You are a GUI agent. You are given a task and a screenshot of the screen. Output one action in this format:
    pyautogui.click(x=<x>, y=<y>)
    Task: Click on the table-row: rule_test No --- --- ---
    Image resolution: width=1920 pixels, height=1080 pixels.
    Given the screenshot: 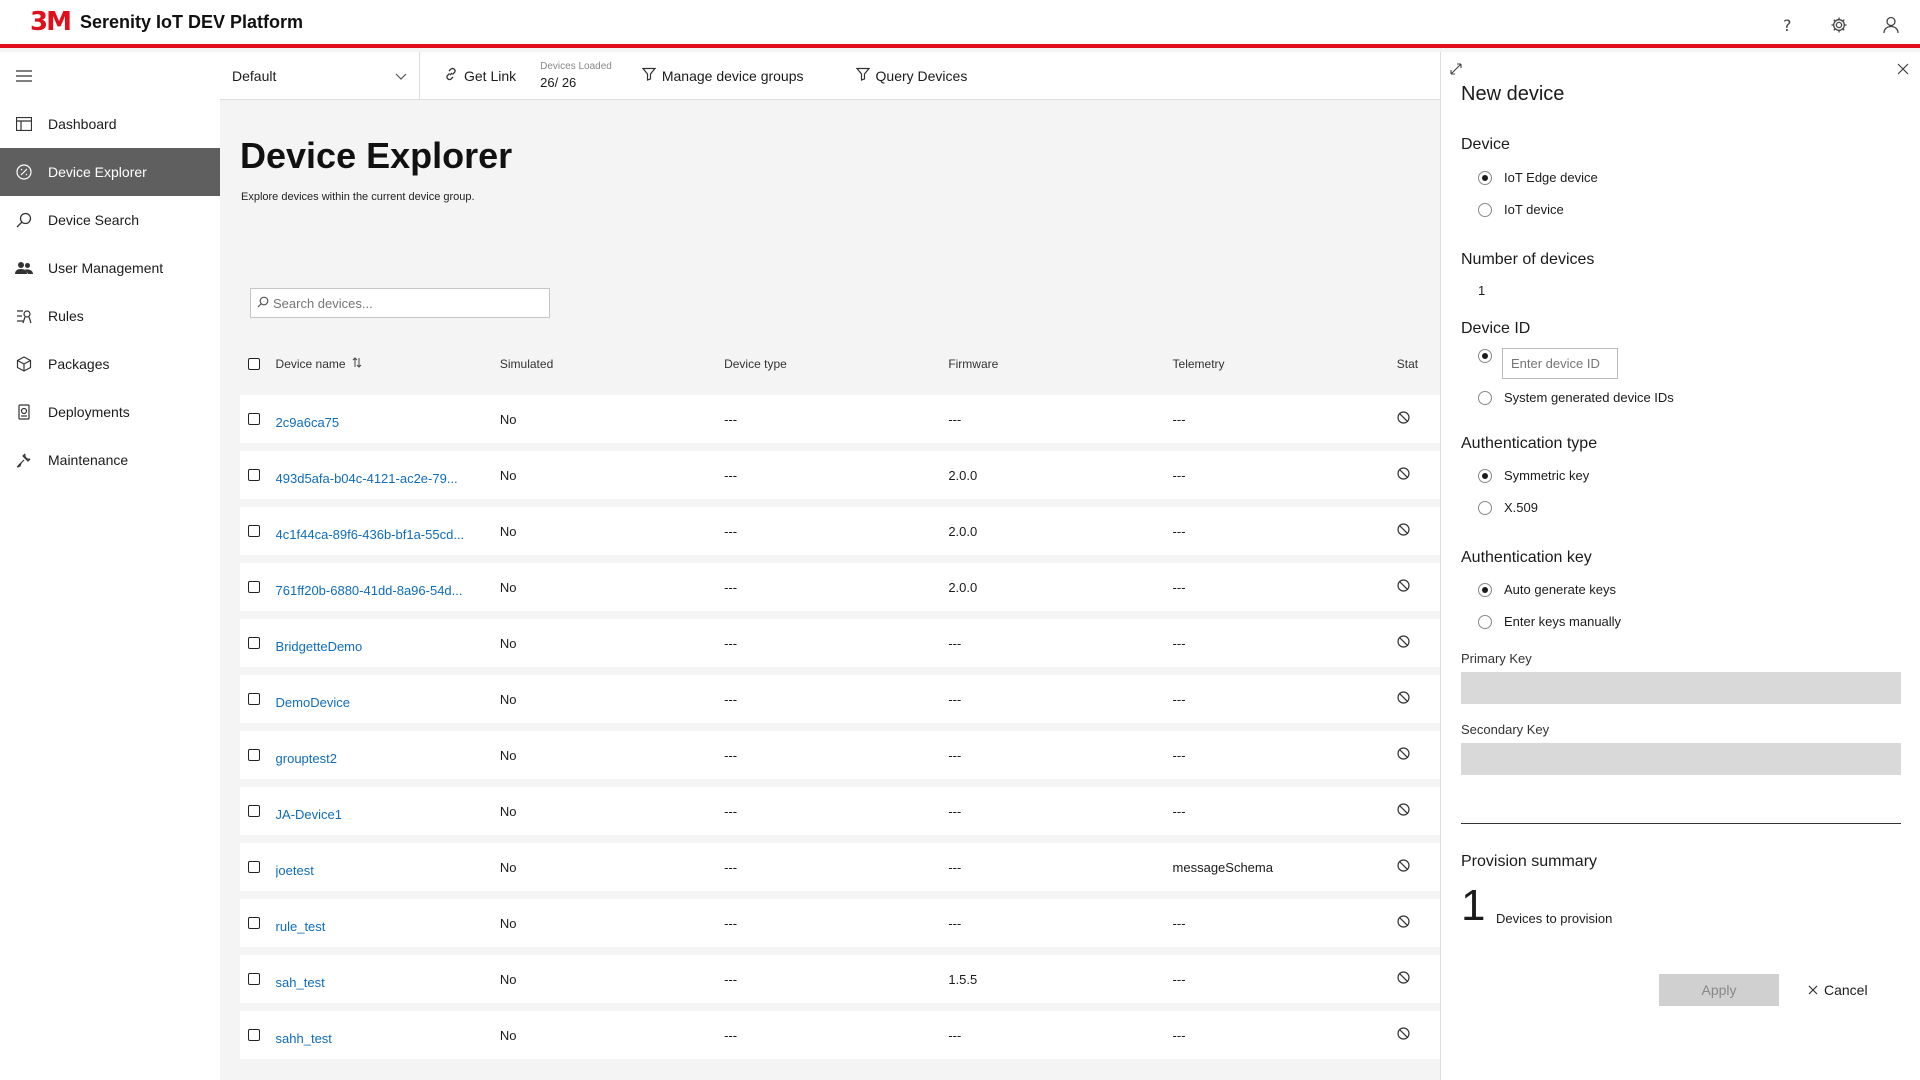 What is the action you would take?
    pyautogui.click(x=840, y=923)
    